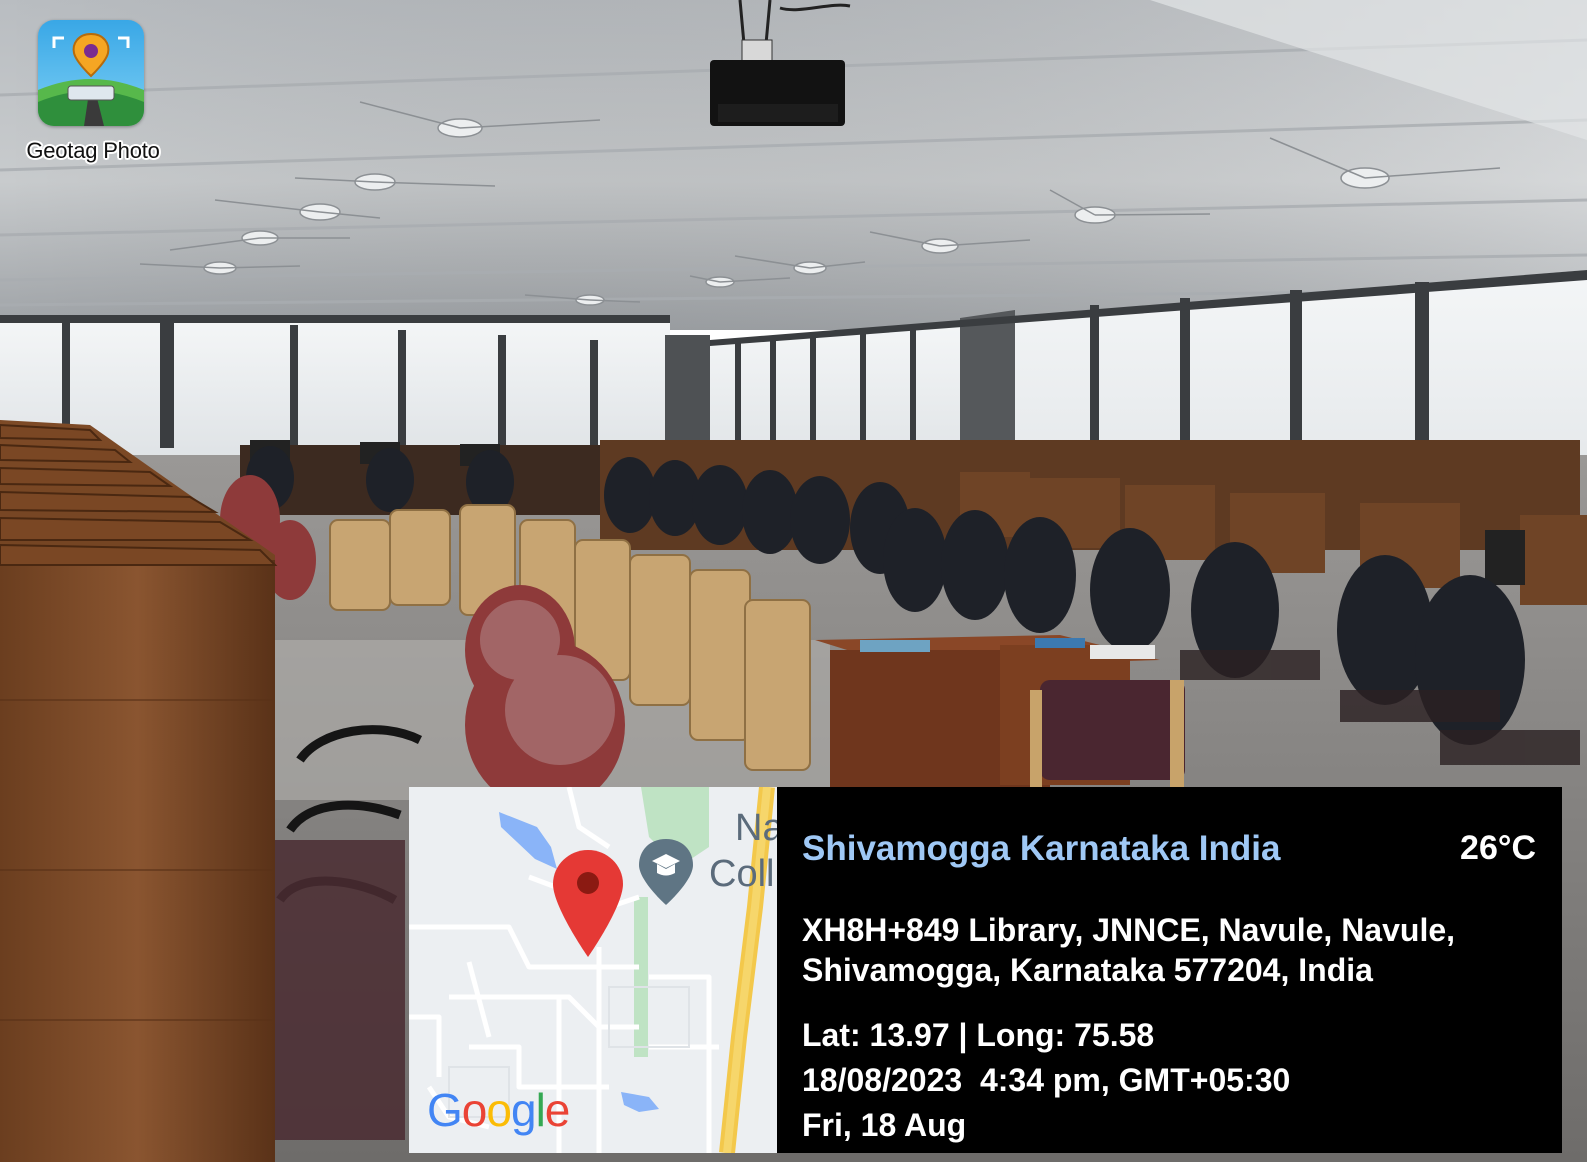 The width and height of the screenshot is (1587, 1162). I want to click on map-label-na: Na, so click(756, 828).